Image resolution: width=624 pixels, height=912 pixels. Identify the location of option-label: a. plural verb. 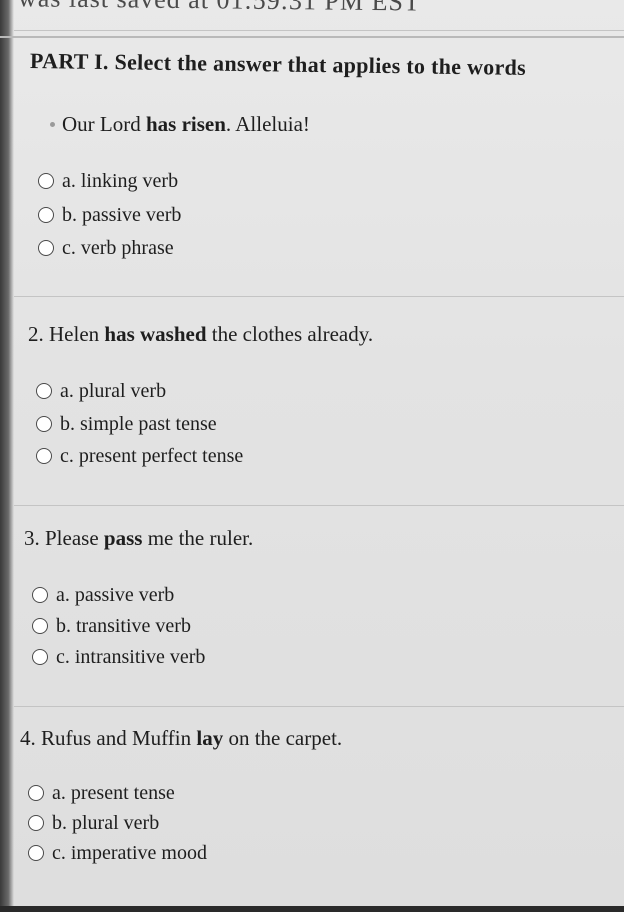
(113, 390).